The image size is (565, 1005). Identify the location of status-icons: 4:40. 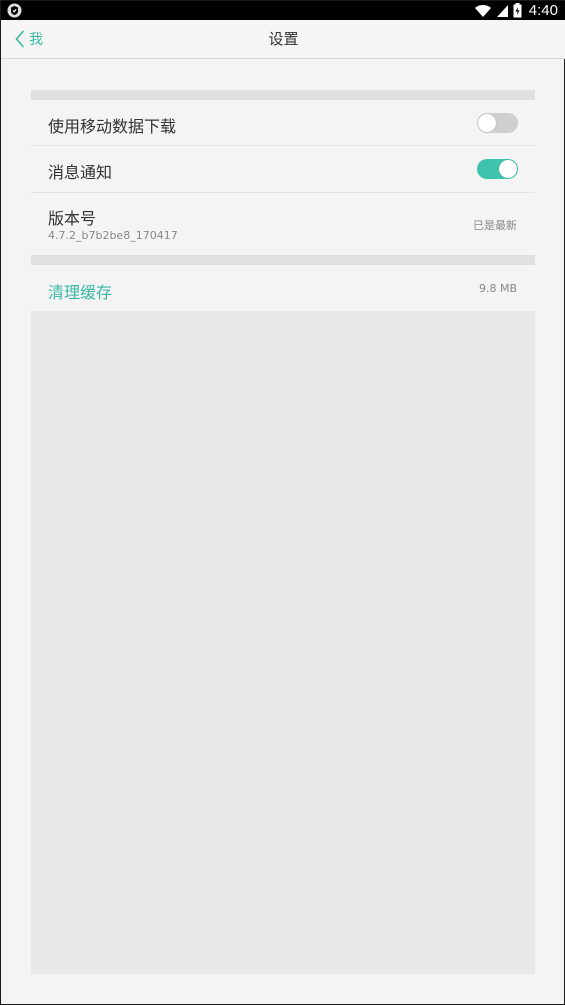
(516, 10).